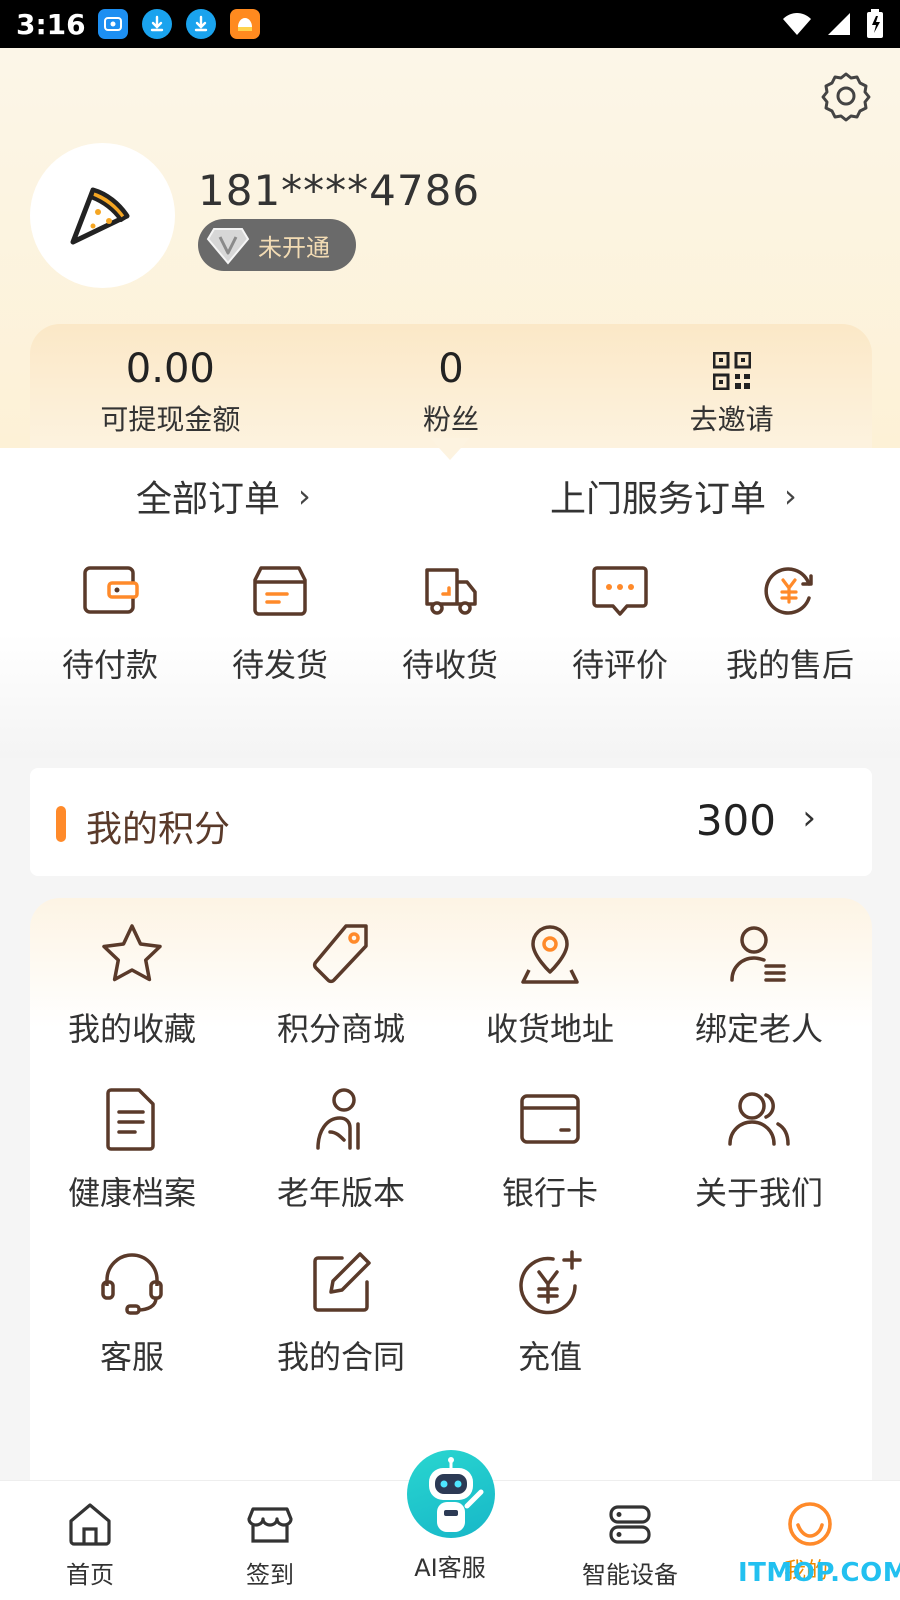 This screenshot has width=900, height=1600. What do you see at coordinates (228, 246) in the screenshot?
I see `diamond-icon` at bounding box center [228, 246].